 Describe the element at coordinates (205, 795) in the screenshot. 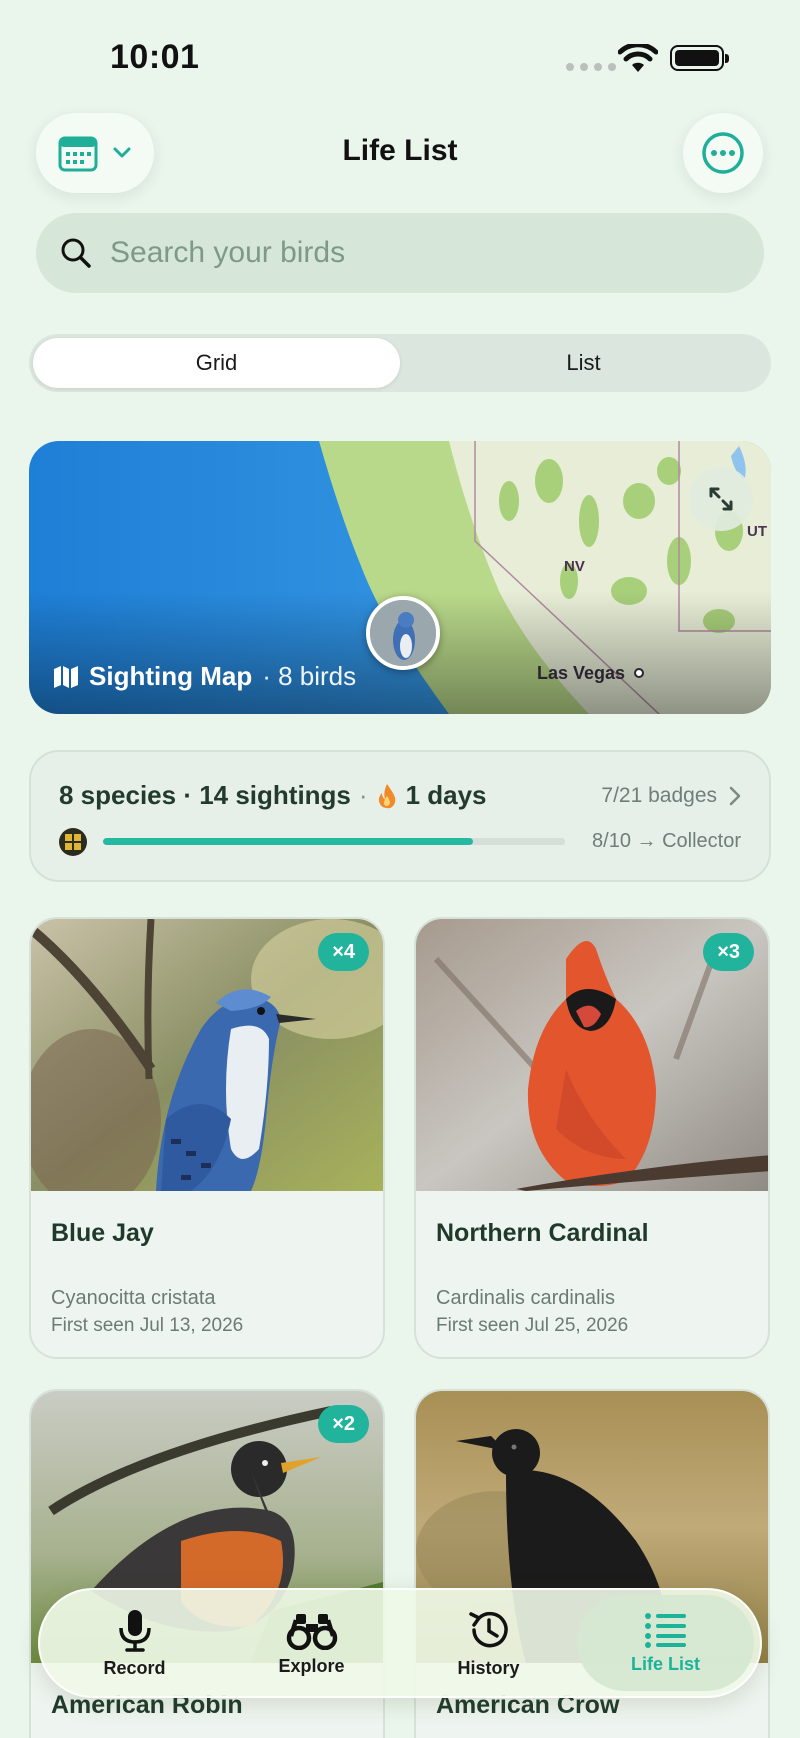

I see `species-sightings-count: 8 species · 14 sightings` at that location.